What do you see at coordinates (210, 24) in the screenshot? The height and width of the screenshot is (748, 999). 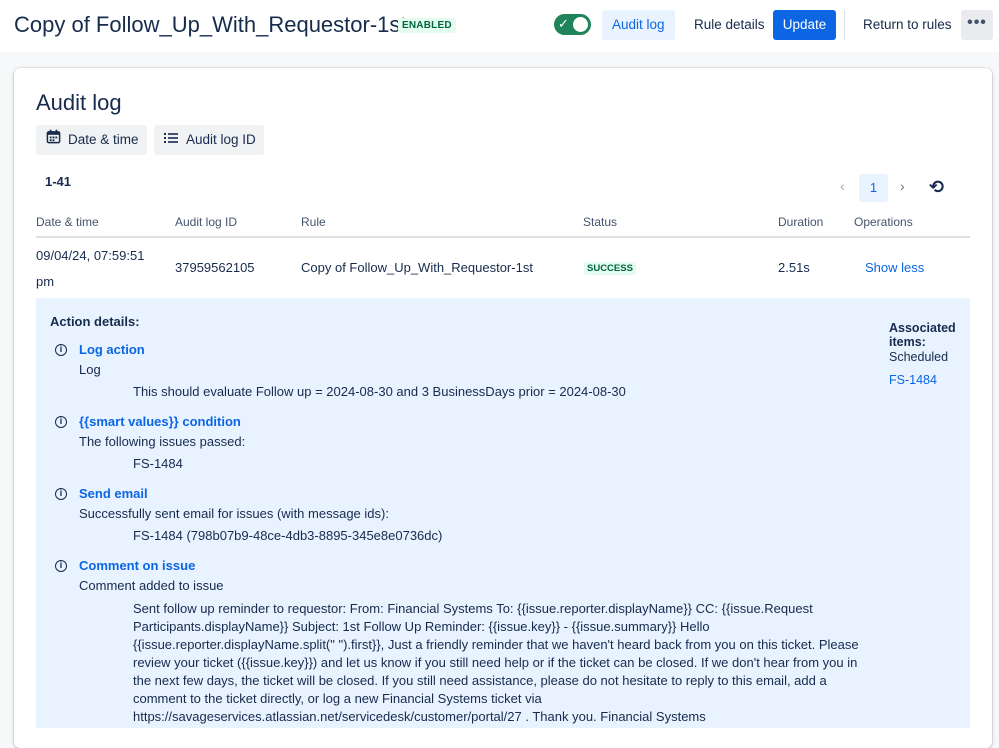 I see `page-title: Copy of Follow_Up_With_Requestor-1st` at bounding box center [210, 24].